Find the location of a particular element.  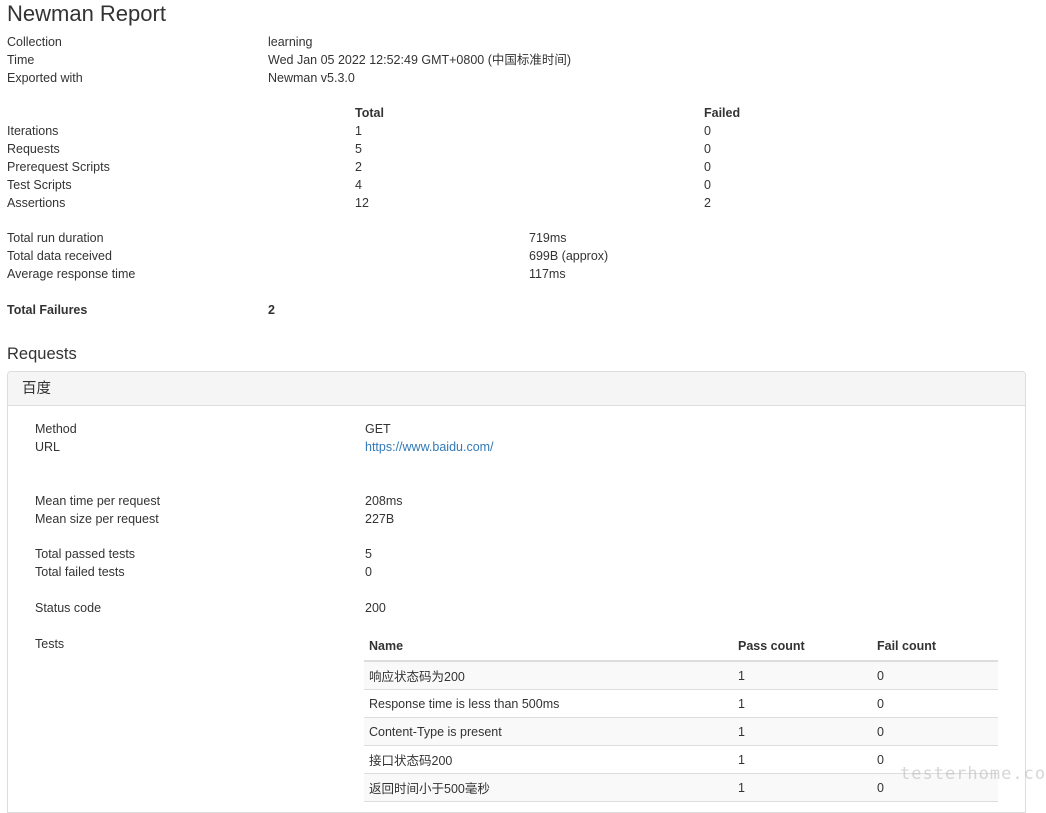

summary-label-assertions: Assertions is located at coordinates (36, 203).